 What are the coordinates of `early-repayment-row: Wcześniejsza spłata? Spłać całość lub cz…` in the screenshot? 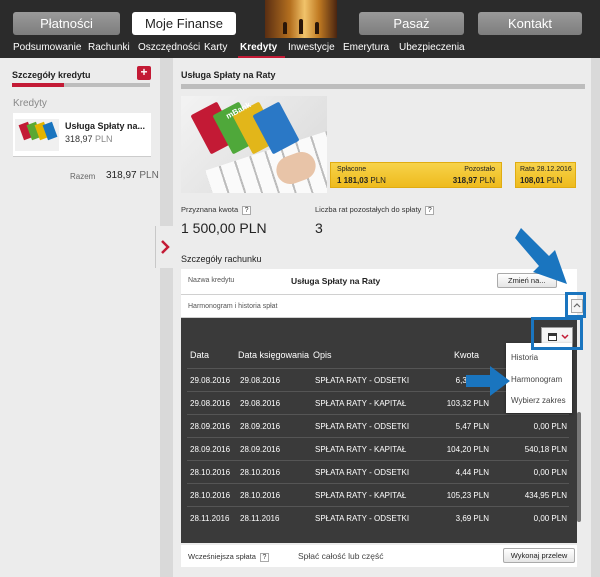 It's located at (379, 556).